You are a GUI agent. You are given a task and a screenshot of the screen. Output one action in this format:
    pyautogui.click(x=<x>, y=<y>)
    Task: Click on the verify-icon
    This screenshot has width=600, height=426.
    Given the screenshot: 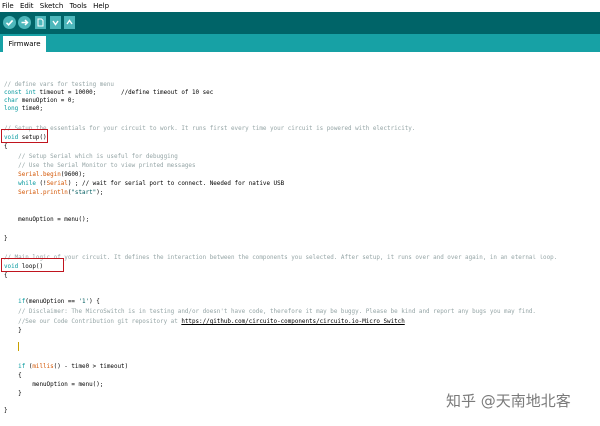 What is the action you would take?
    pyautogui.click(x=9, y=22)
    